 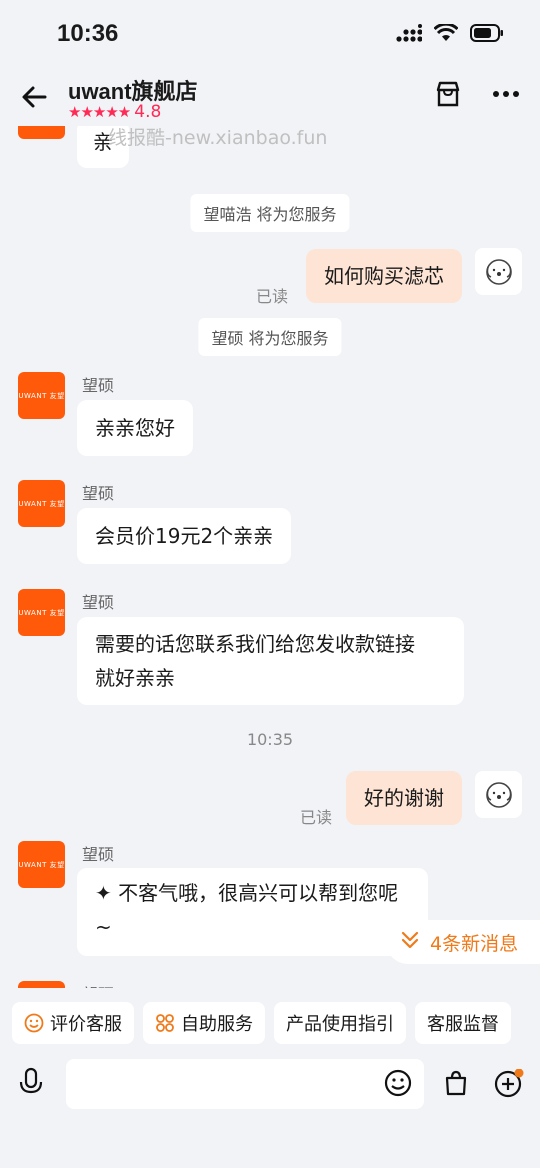 What do you see at coordinates (135, 428) in the screenshot?
I see `message-bubble: 亲亲您好` at bounding box center [135, 428].